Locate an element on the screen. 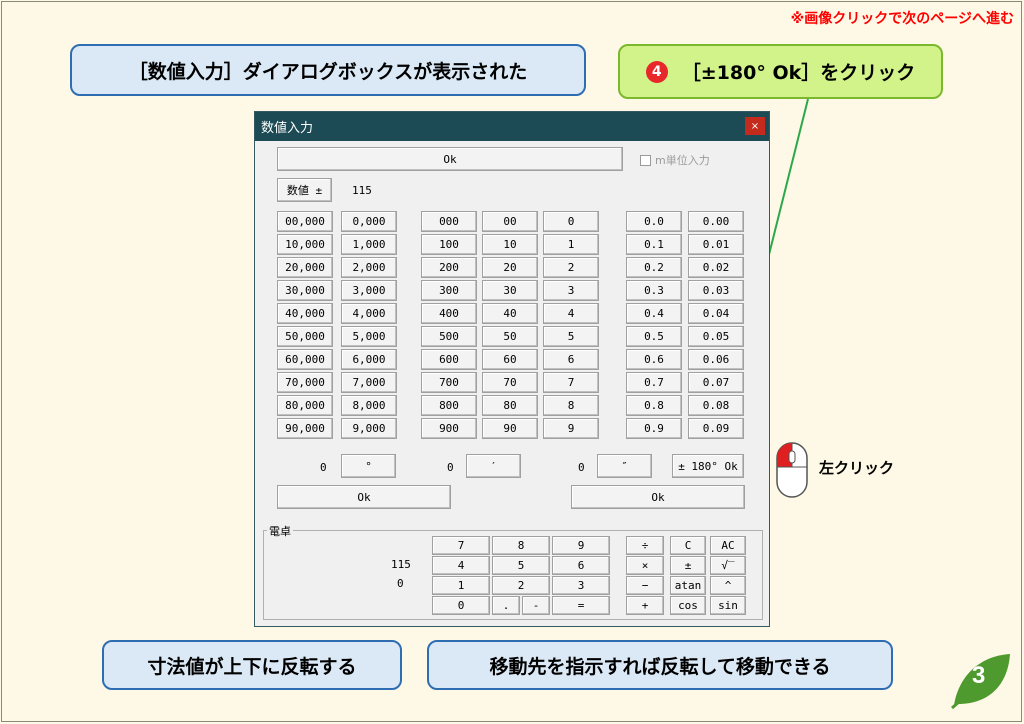 The image size is (1024, 724). keypad-col6-button: 0.0 is located at coordinates (654, 221).